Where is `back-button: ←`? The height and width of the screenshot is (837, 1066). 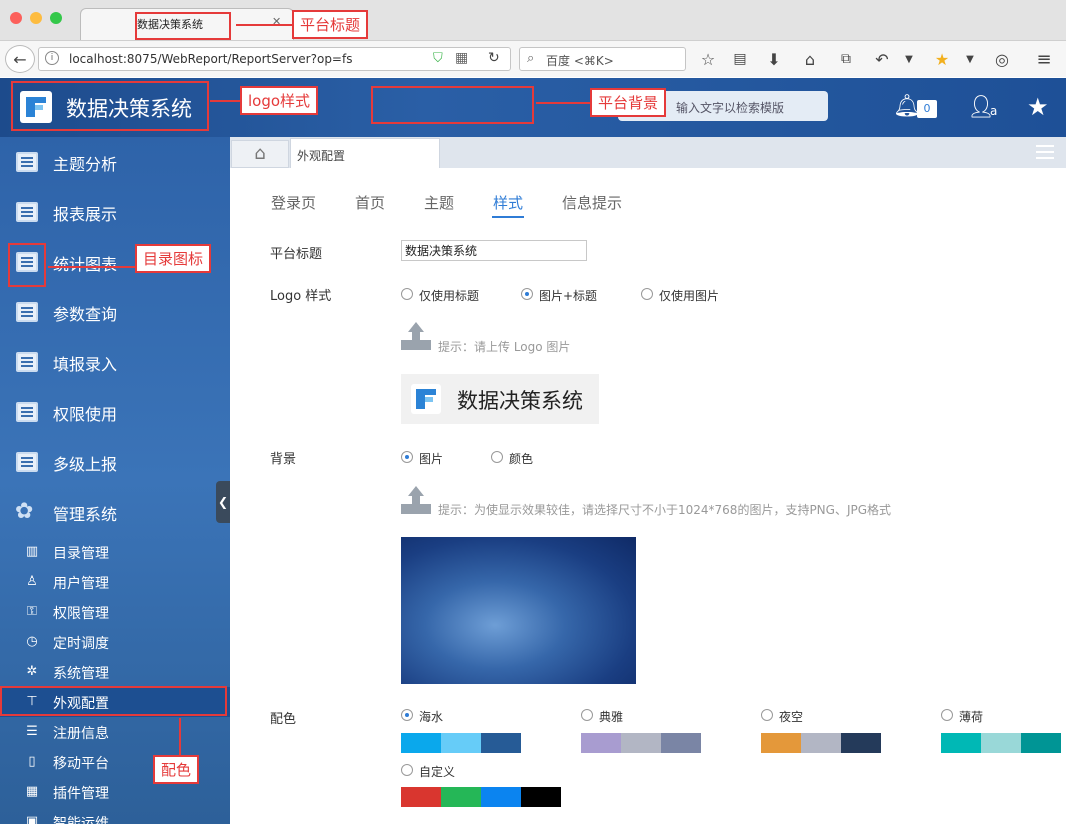 back-button: ← is located at coordinates (20, 59).